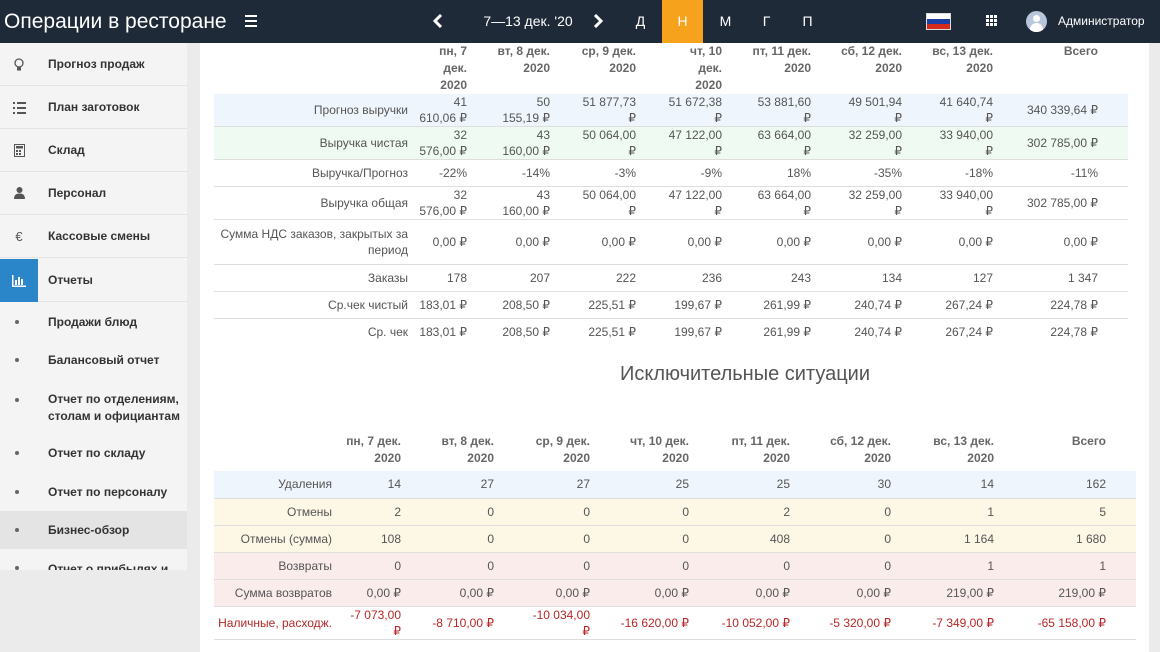  I want to click on row-label: Возвраты, so click(277, 566).